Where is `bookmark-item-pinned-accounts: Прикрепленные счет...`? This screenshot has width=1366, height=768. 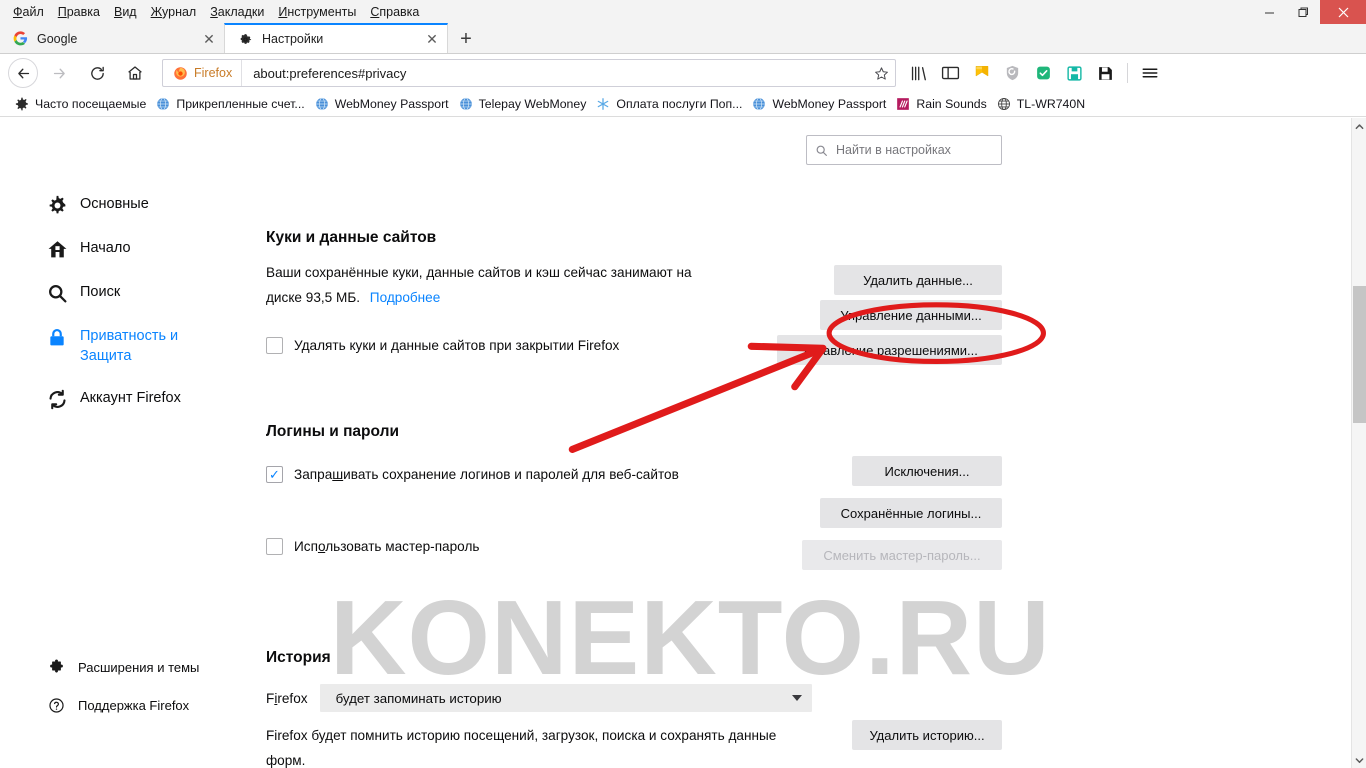 bookmark-item-pinned-accounts: Прикрепленные счет... is located at coordinates (232, 104).